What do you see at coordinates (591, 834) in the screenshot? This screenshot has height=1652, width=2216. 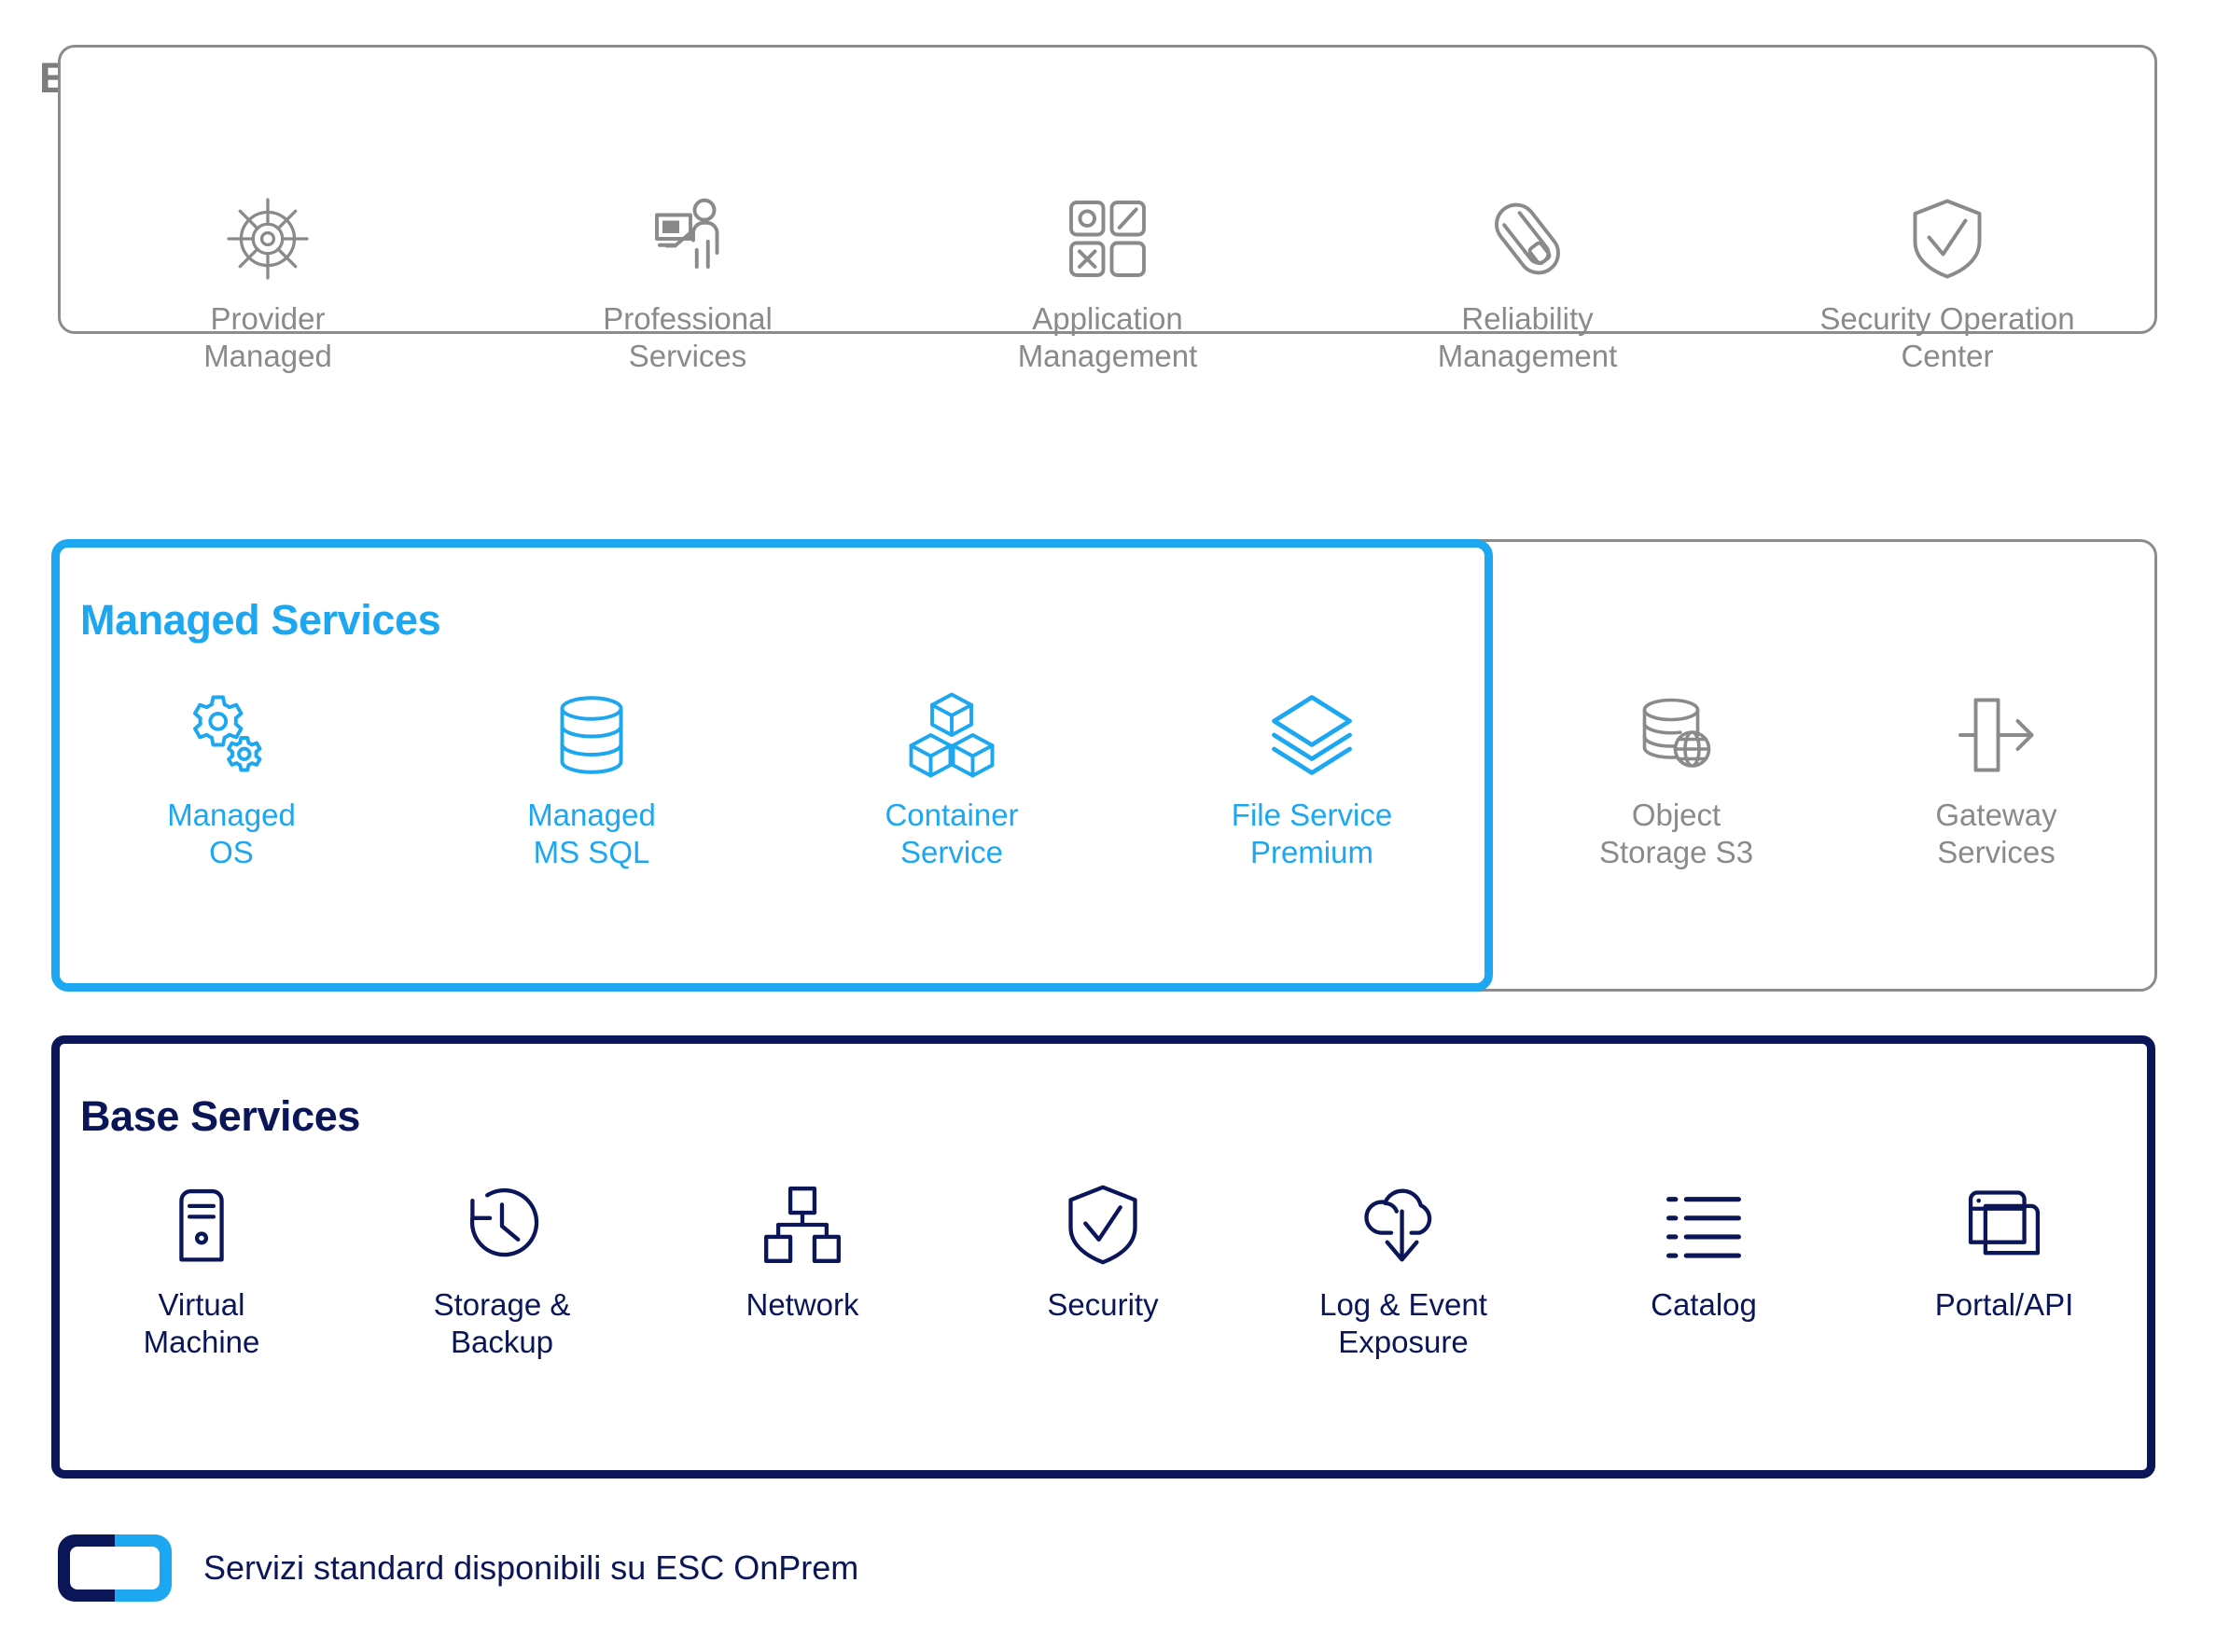 I see `item-label: Managed MS SQL` at bounding box center [591, 834].